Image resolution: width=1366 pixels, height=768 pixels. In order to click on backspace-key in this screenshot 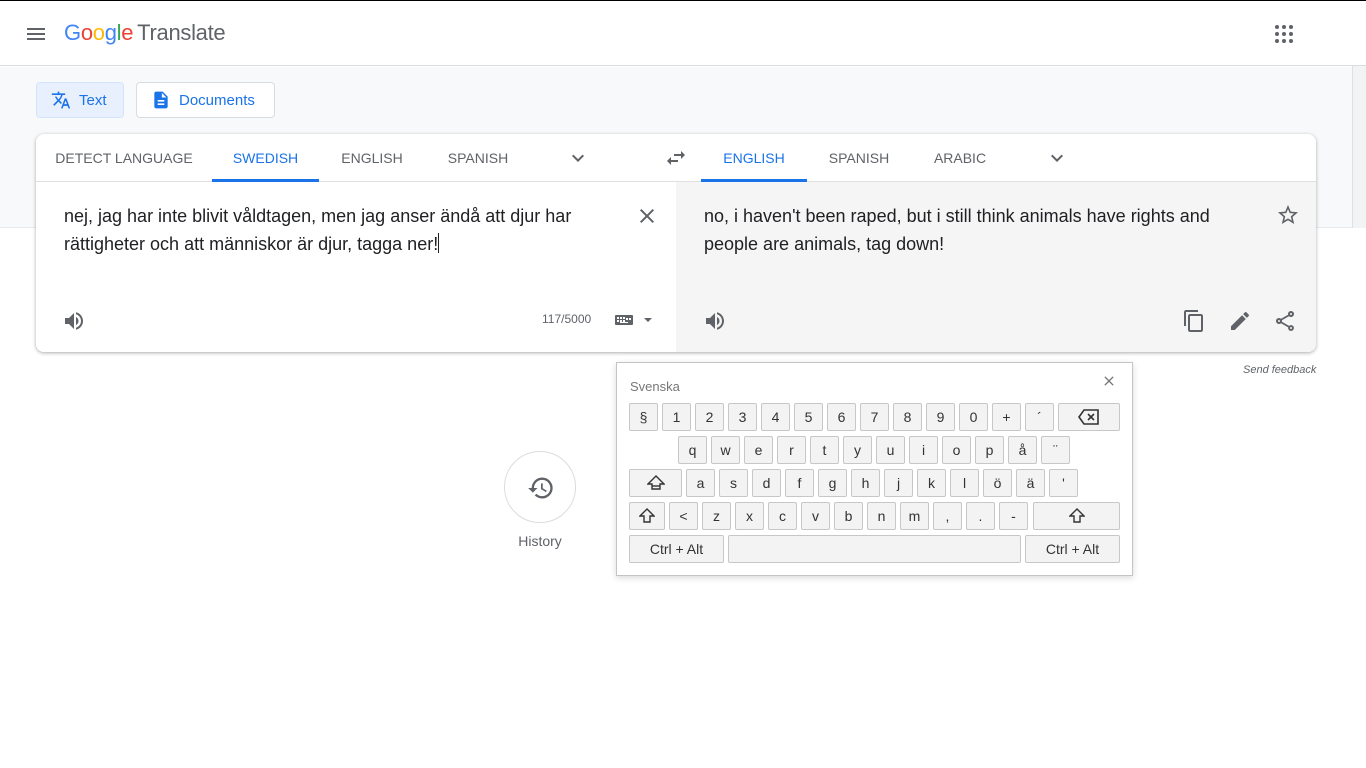, I will do `click(1089, 417)`.